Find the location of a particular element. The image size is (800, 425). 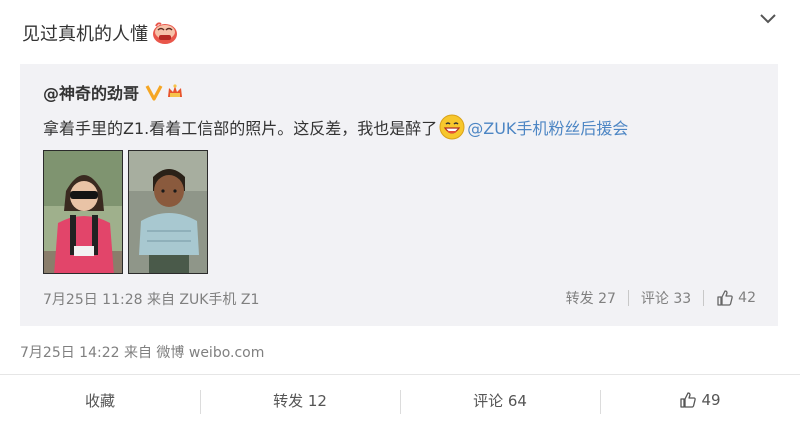

blush-face-icon is located at coordinates (165, 33).